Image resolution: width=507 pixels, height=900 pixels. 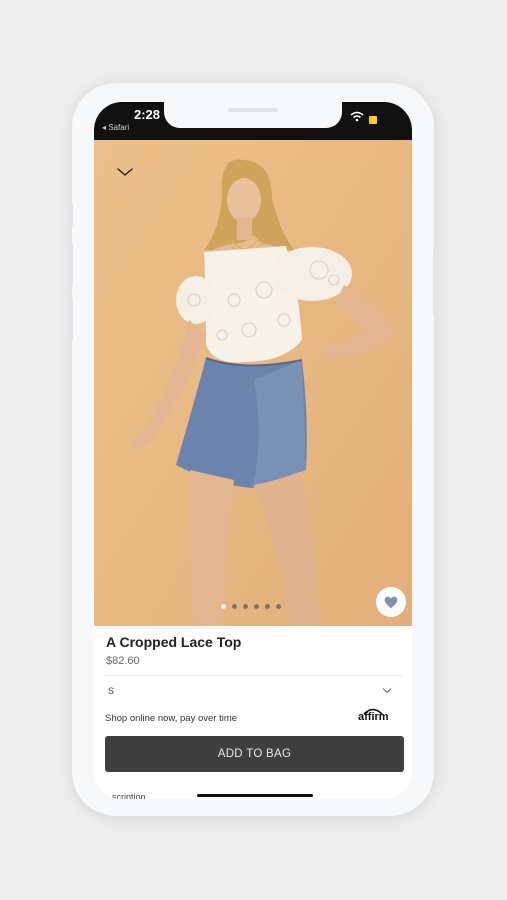 I want to click on heart-icon, so click(x=391, y=602).